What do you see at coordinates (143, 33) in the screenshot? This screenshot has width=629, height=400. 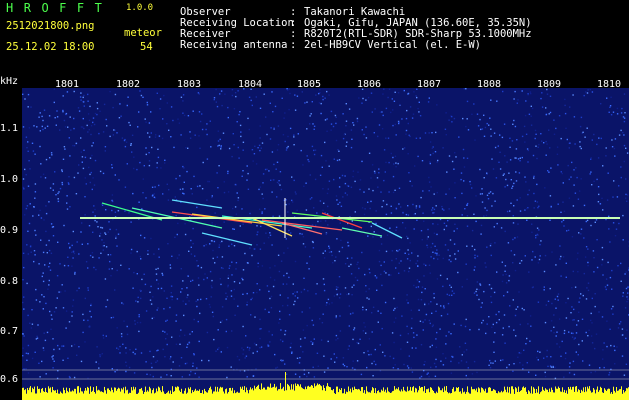 I see `meteor-label: meteor` at bounding box center [143, 33].